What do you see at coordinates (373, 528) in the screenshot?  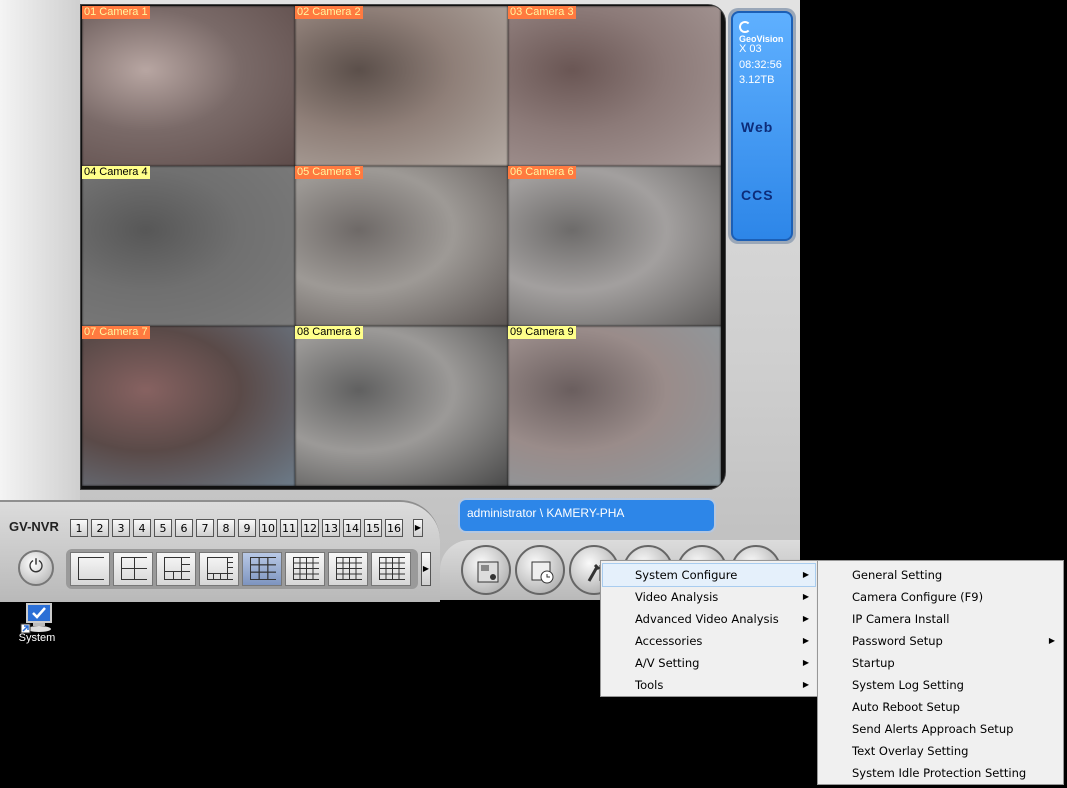 I see `camera-number-button: 15` at bounding box center [373, 528].